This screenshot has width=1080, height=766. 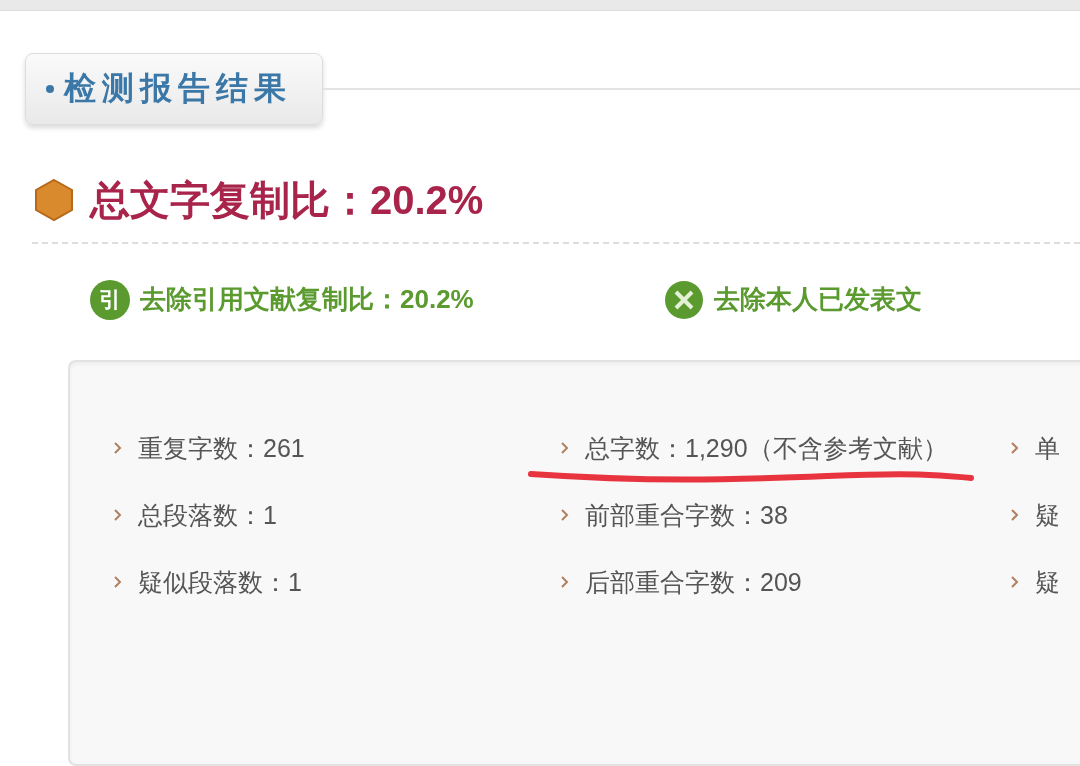 What do you see at coordinates (54, 200) in the screenshot?
I see `hexagon-icon` at bounding box center [54, 200].